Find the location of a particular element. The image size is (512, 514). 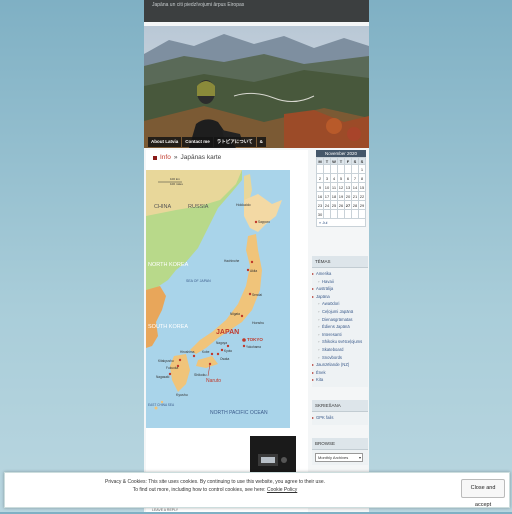

topic-link: Ēdiens Japānā is located at coordinates (340, 327).